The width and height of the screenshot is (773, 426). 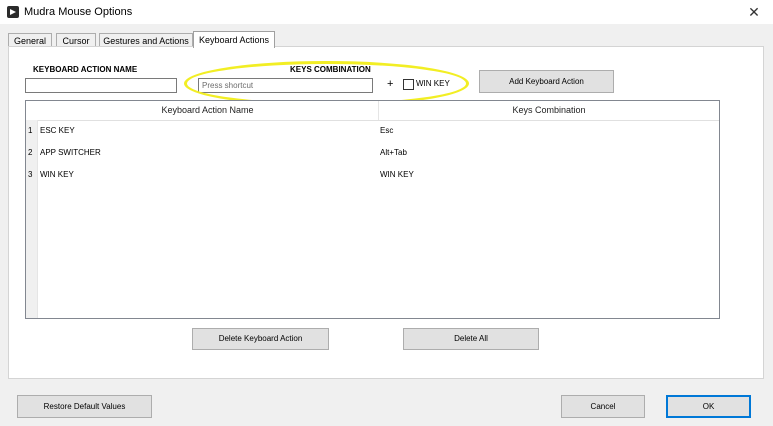 I want to click on row-keys-combination: WIN KEY, so click(x=397, y=174).